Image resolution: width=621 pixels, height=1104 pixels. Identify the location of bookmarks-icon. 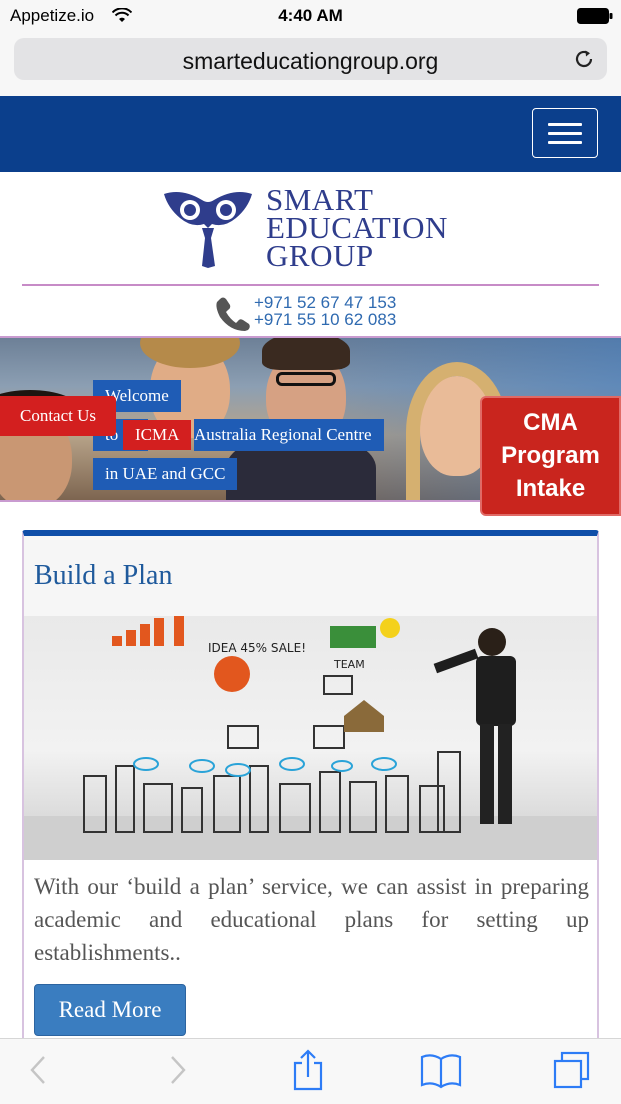
(441, 1071).